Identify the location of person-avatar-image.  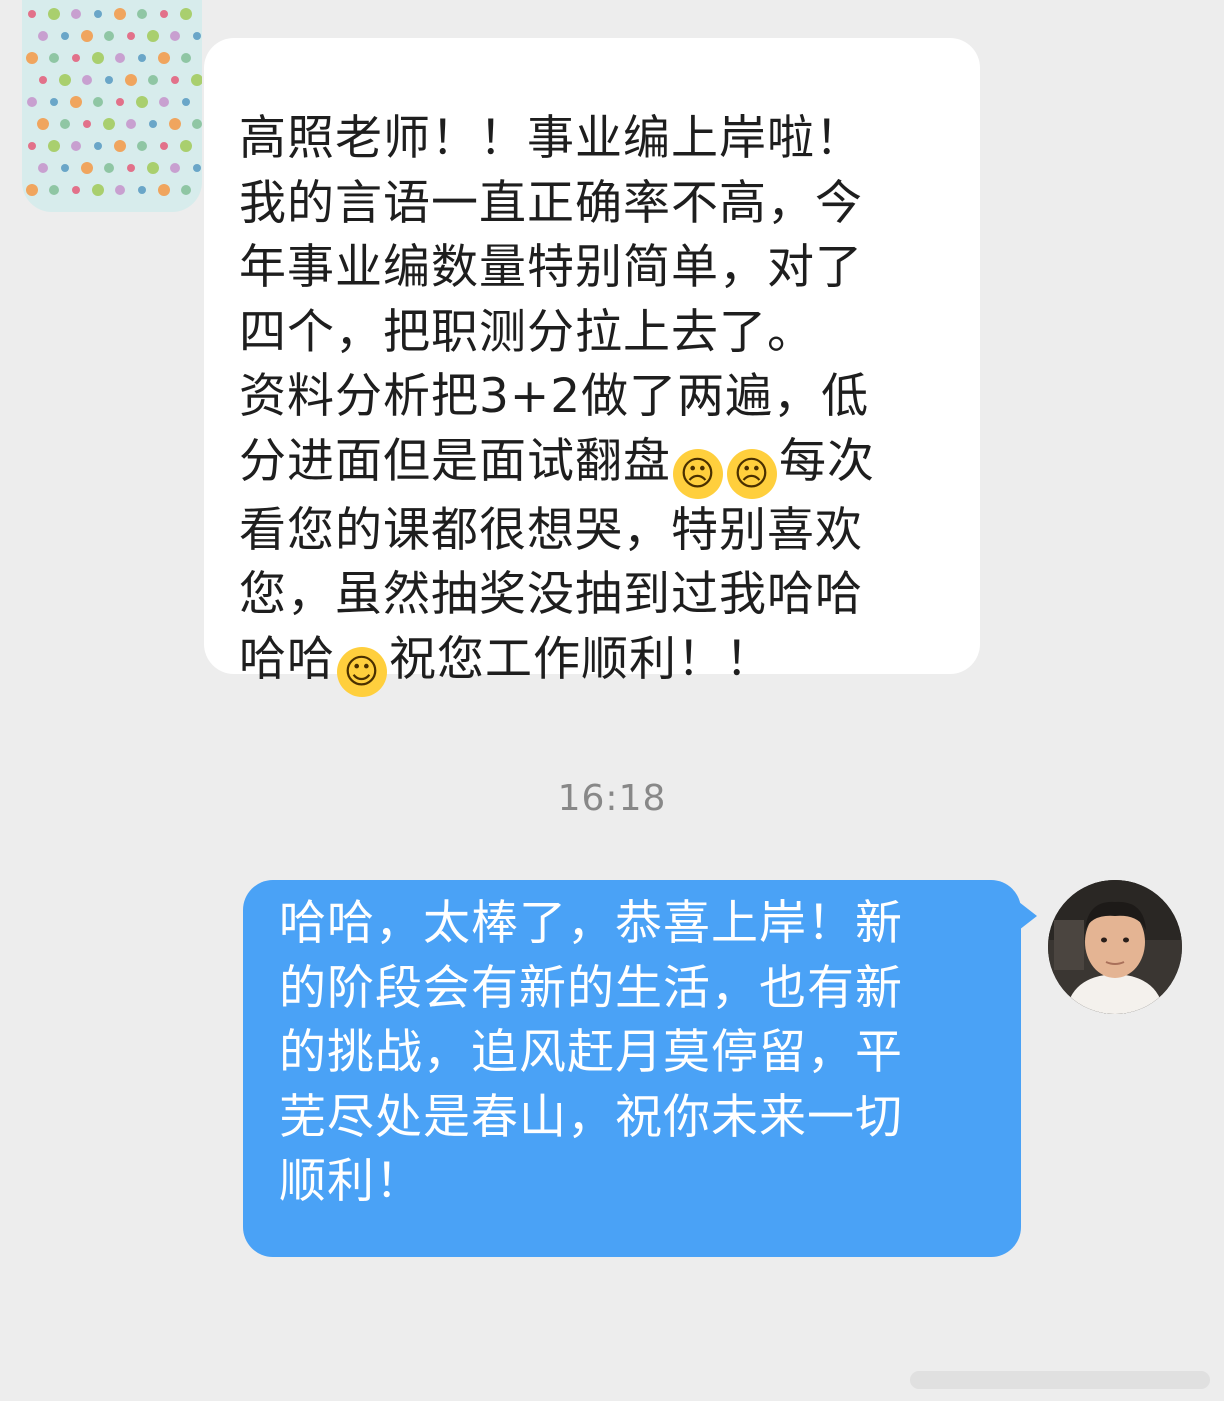
(1115, 947).